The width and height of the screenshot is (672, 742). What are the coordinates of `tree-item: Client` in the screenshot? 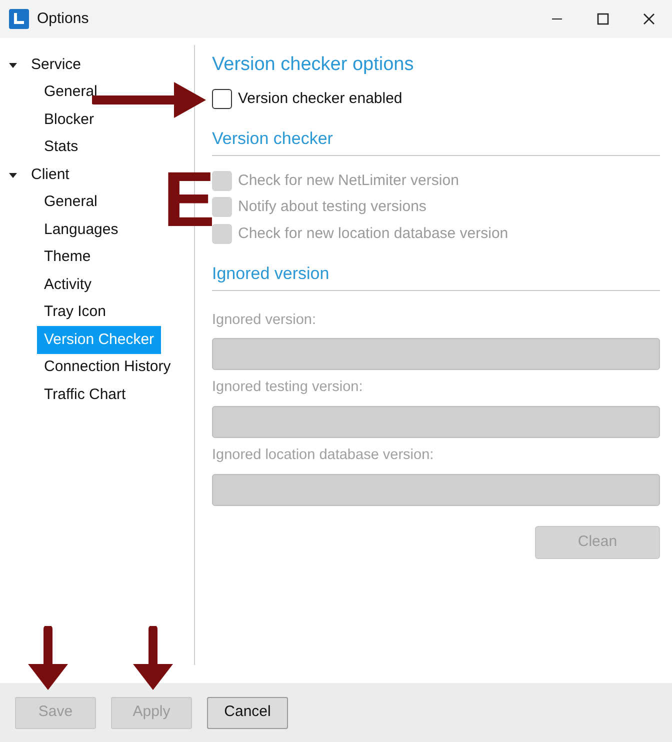 It's located at (50, 175).